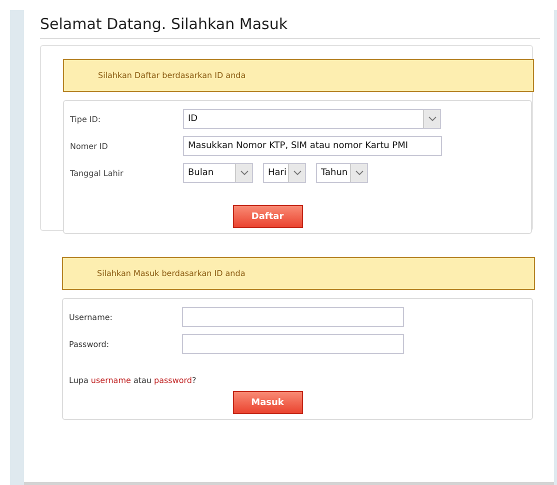 The width and height of the screenshot is (557, 485). Describe the element at coordinates (97, 173) in the screenshot. I see `field-label: Tanggal Lahir` at that location.